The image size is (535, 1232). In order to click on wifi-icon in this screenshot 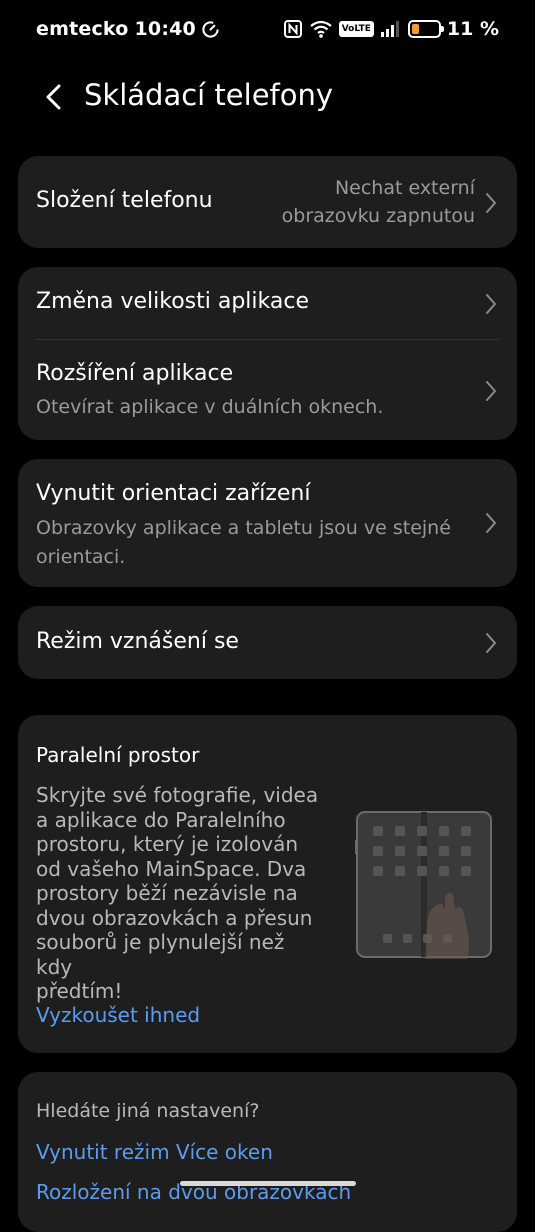, I will do `click(321, 29)`.